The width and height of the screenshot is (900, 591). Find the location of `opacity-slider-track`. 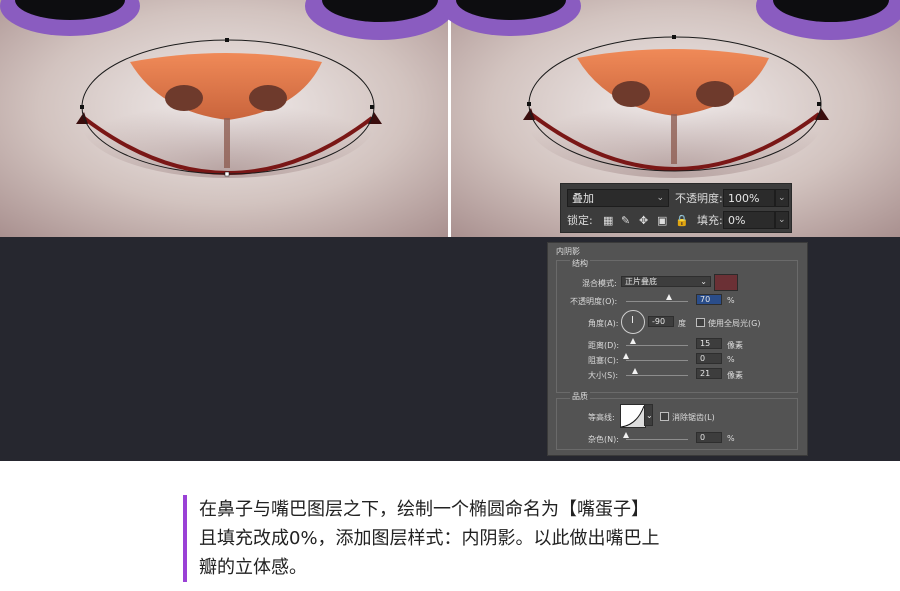

opacity-slider-track is located at coordinates (657, 301).